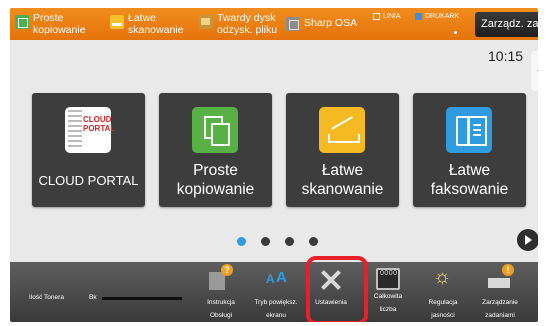  What do you see at coordinates (469, 180) in the screenshot?
I see `tile-label: Łatwe faksowanie` at bounding box center [469, 180].